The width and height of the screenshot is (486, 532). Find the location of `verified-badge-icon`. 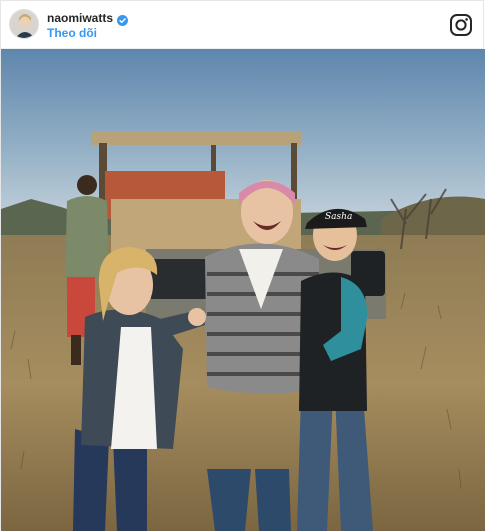

verified-badge-icon is located at coordinates (123, 19).